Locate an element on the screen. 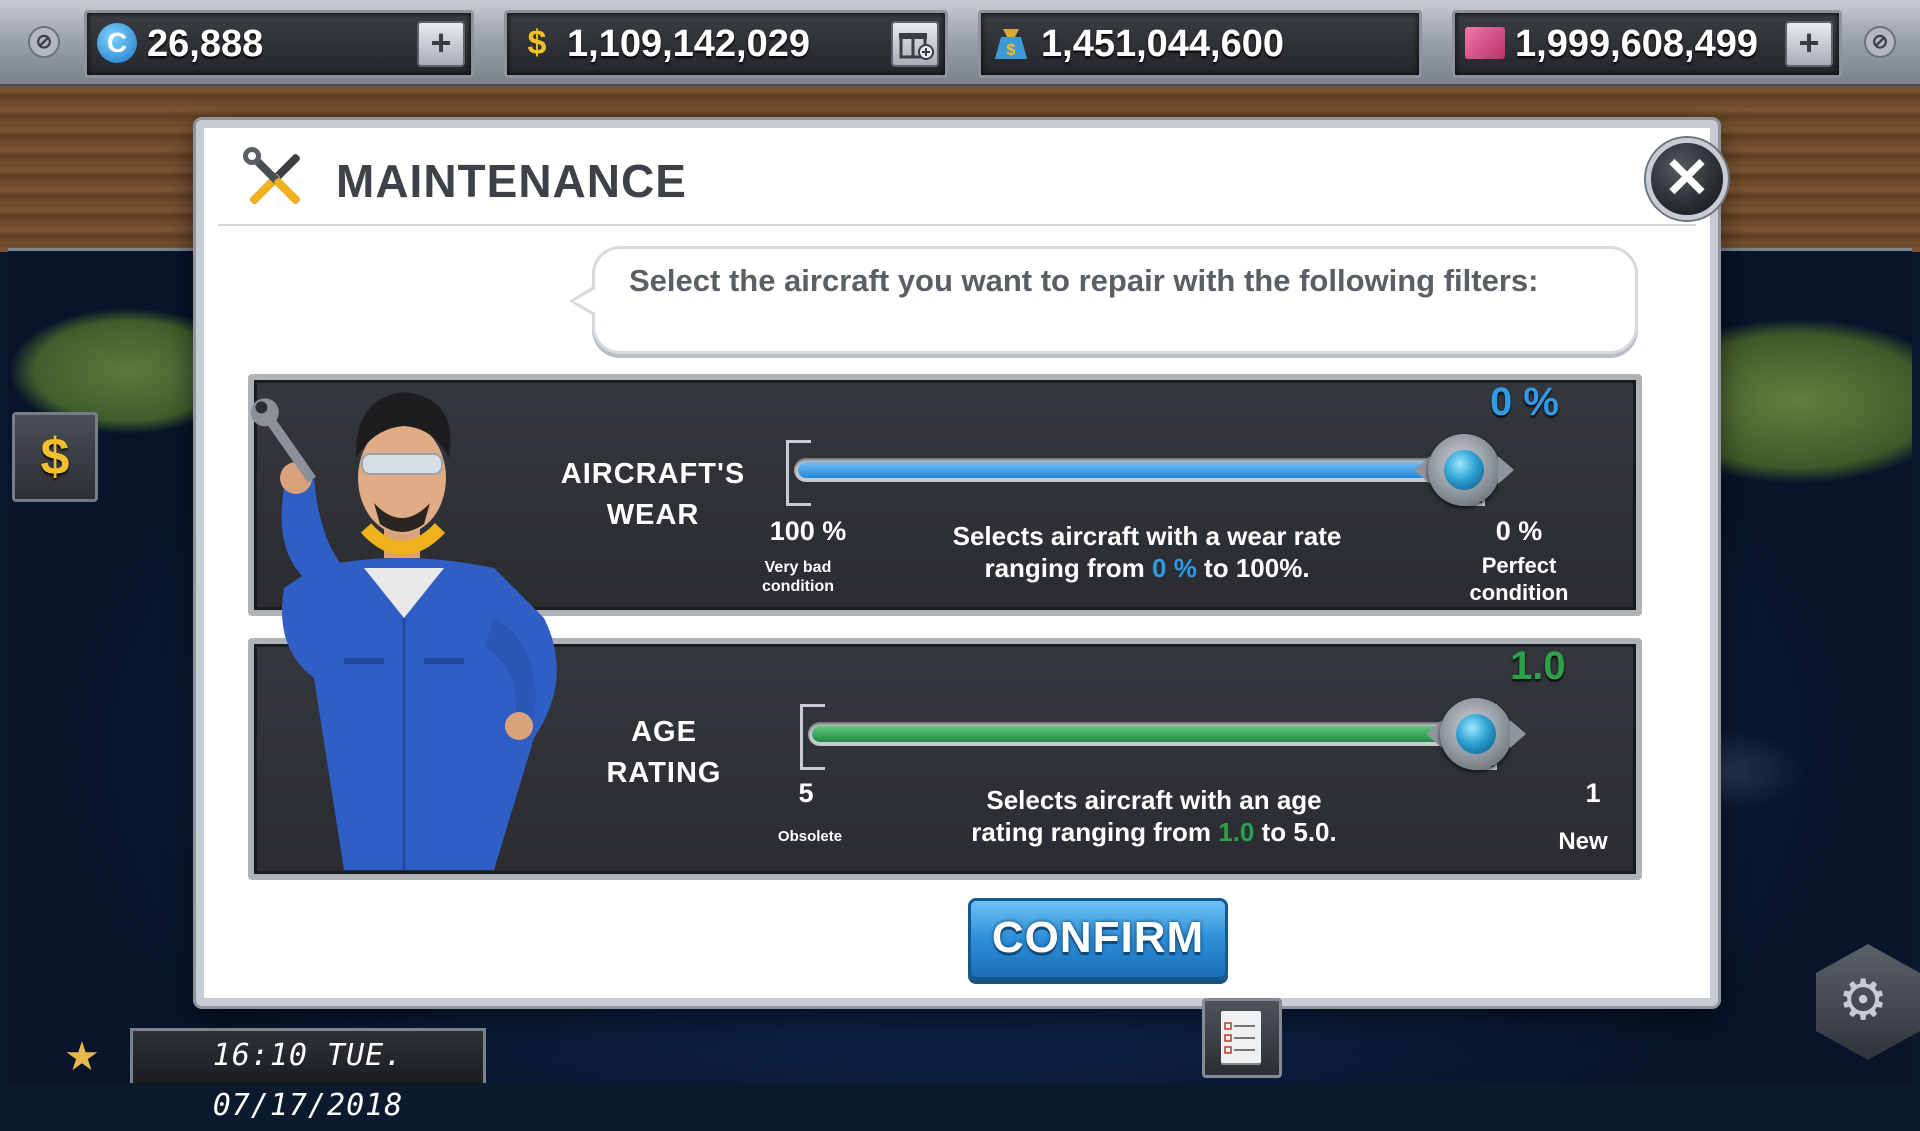 The width and height of the screenshot is (1920, 1131). dialog-title: MAINTENANCE is located at coordinates (511, 181).